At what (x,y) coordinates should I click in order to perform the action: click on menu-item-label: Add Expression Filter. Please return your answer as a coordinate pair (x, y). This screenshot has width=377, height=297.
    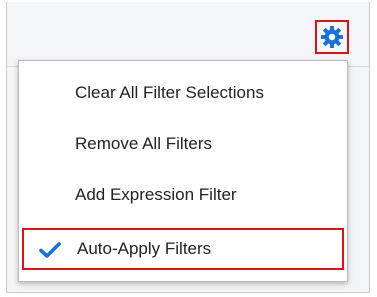
    Looking at the image, I should click on (156, 194).